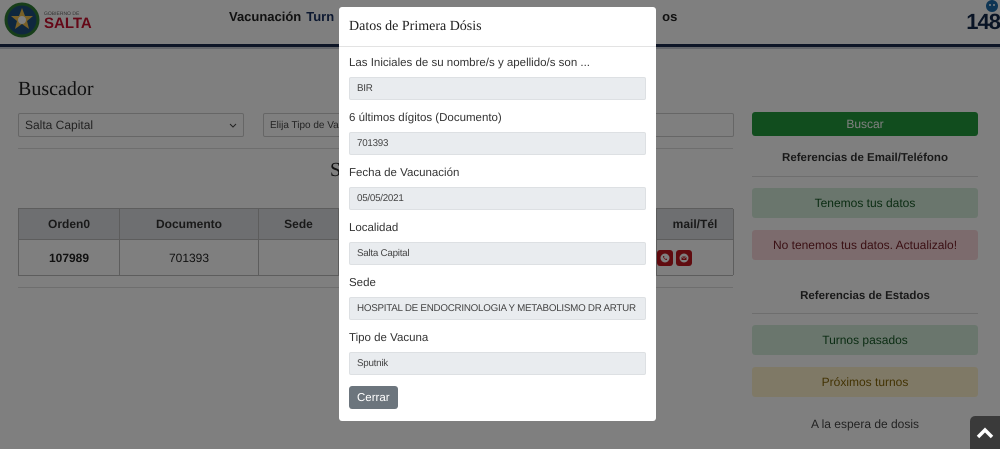 The width and height of the screenshot is (1000, 449). I want to click on readonly-field: 05/05/2021, so click(497, 198).